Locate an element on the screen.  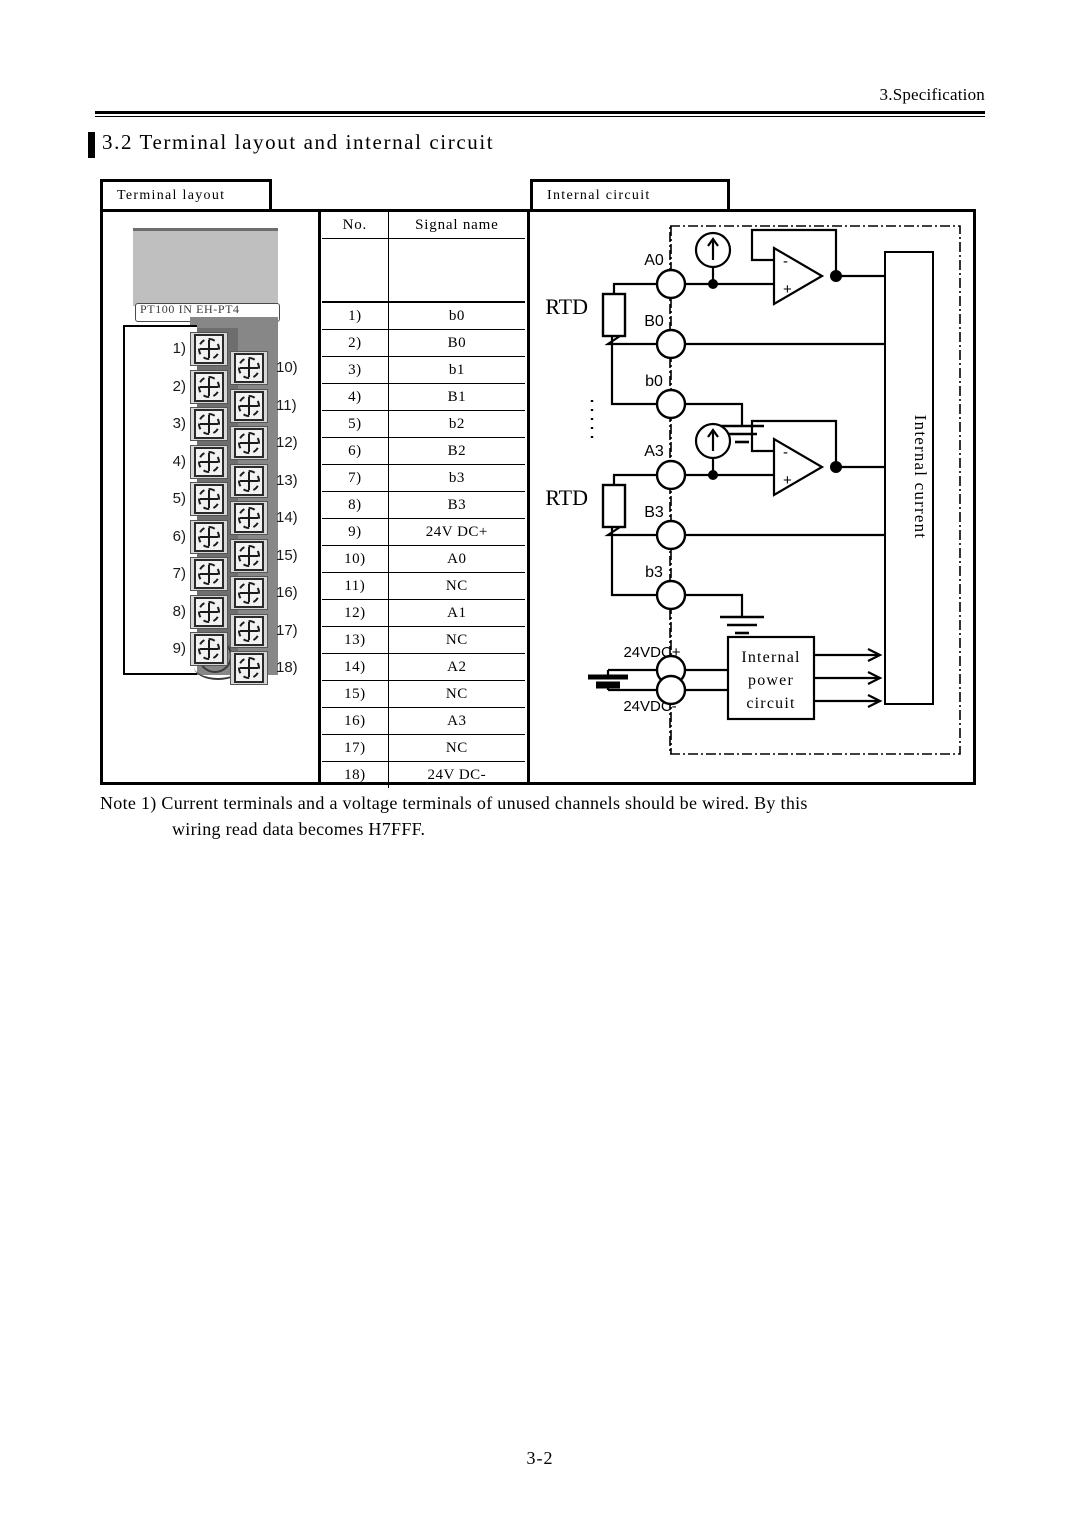
power-box-line-2: power is located at coordinates (771, 680).